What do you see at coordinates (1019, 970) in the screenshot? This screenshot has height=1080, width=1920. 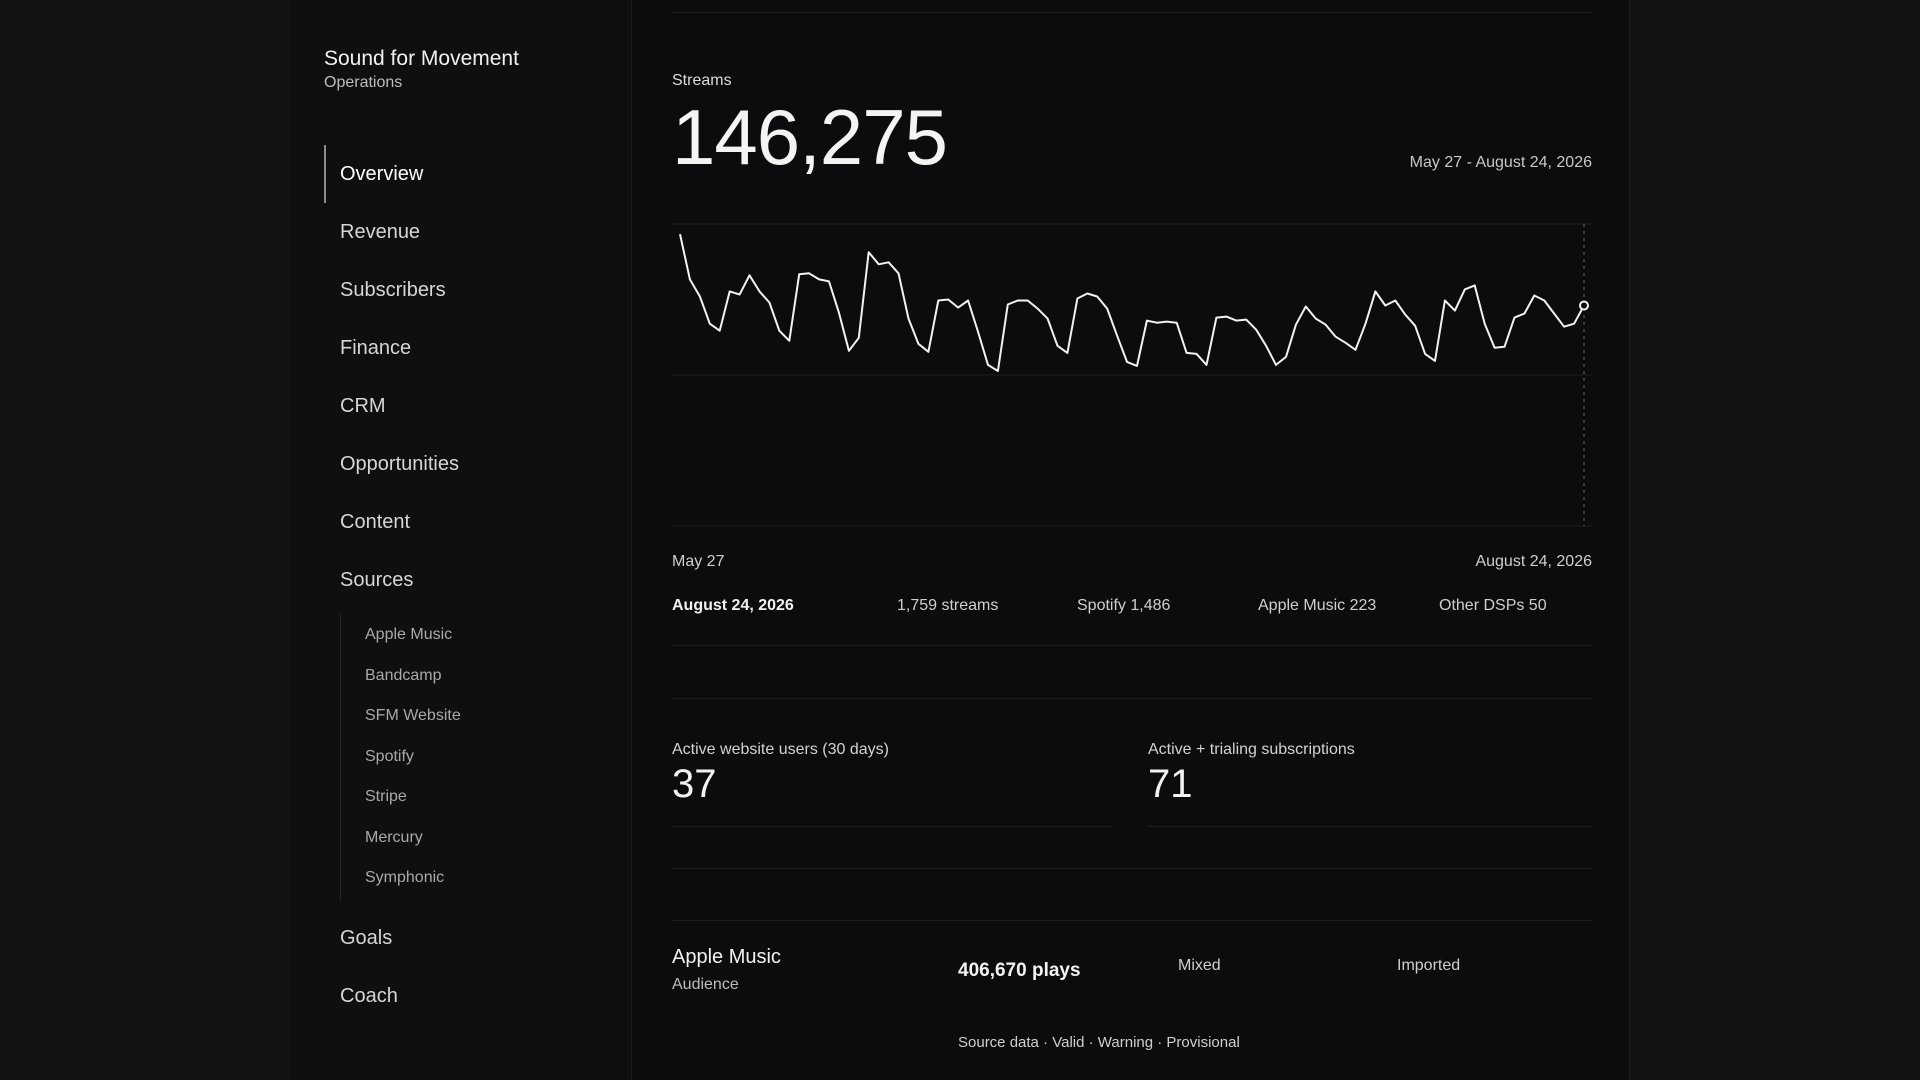 I see `source-card-plays: 406,670 plays` at bounding box center [1019, 970].